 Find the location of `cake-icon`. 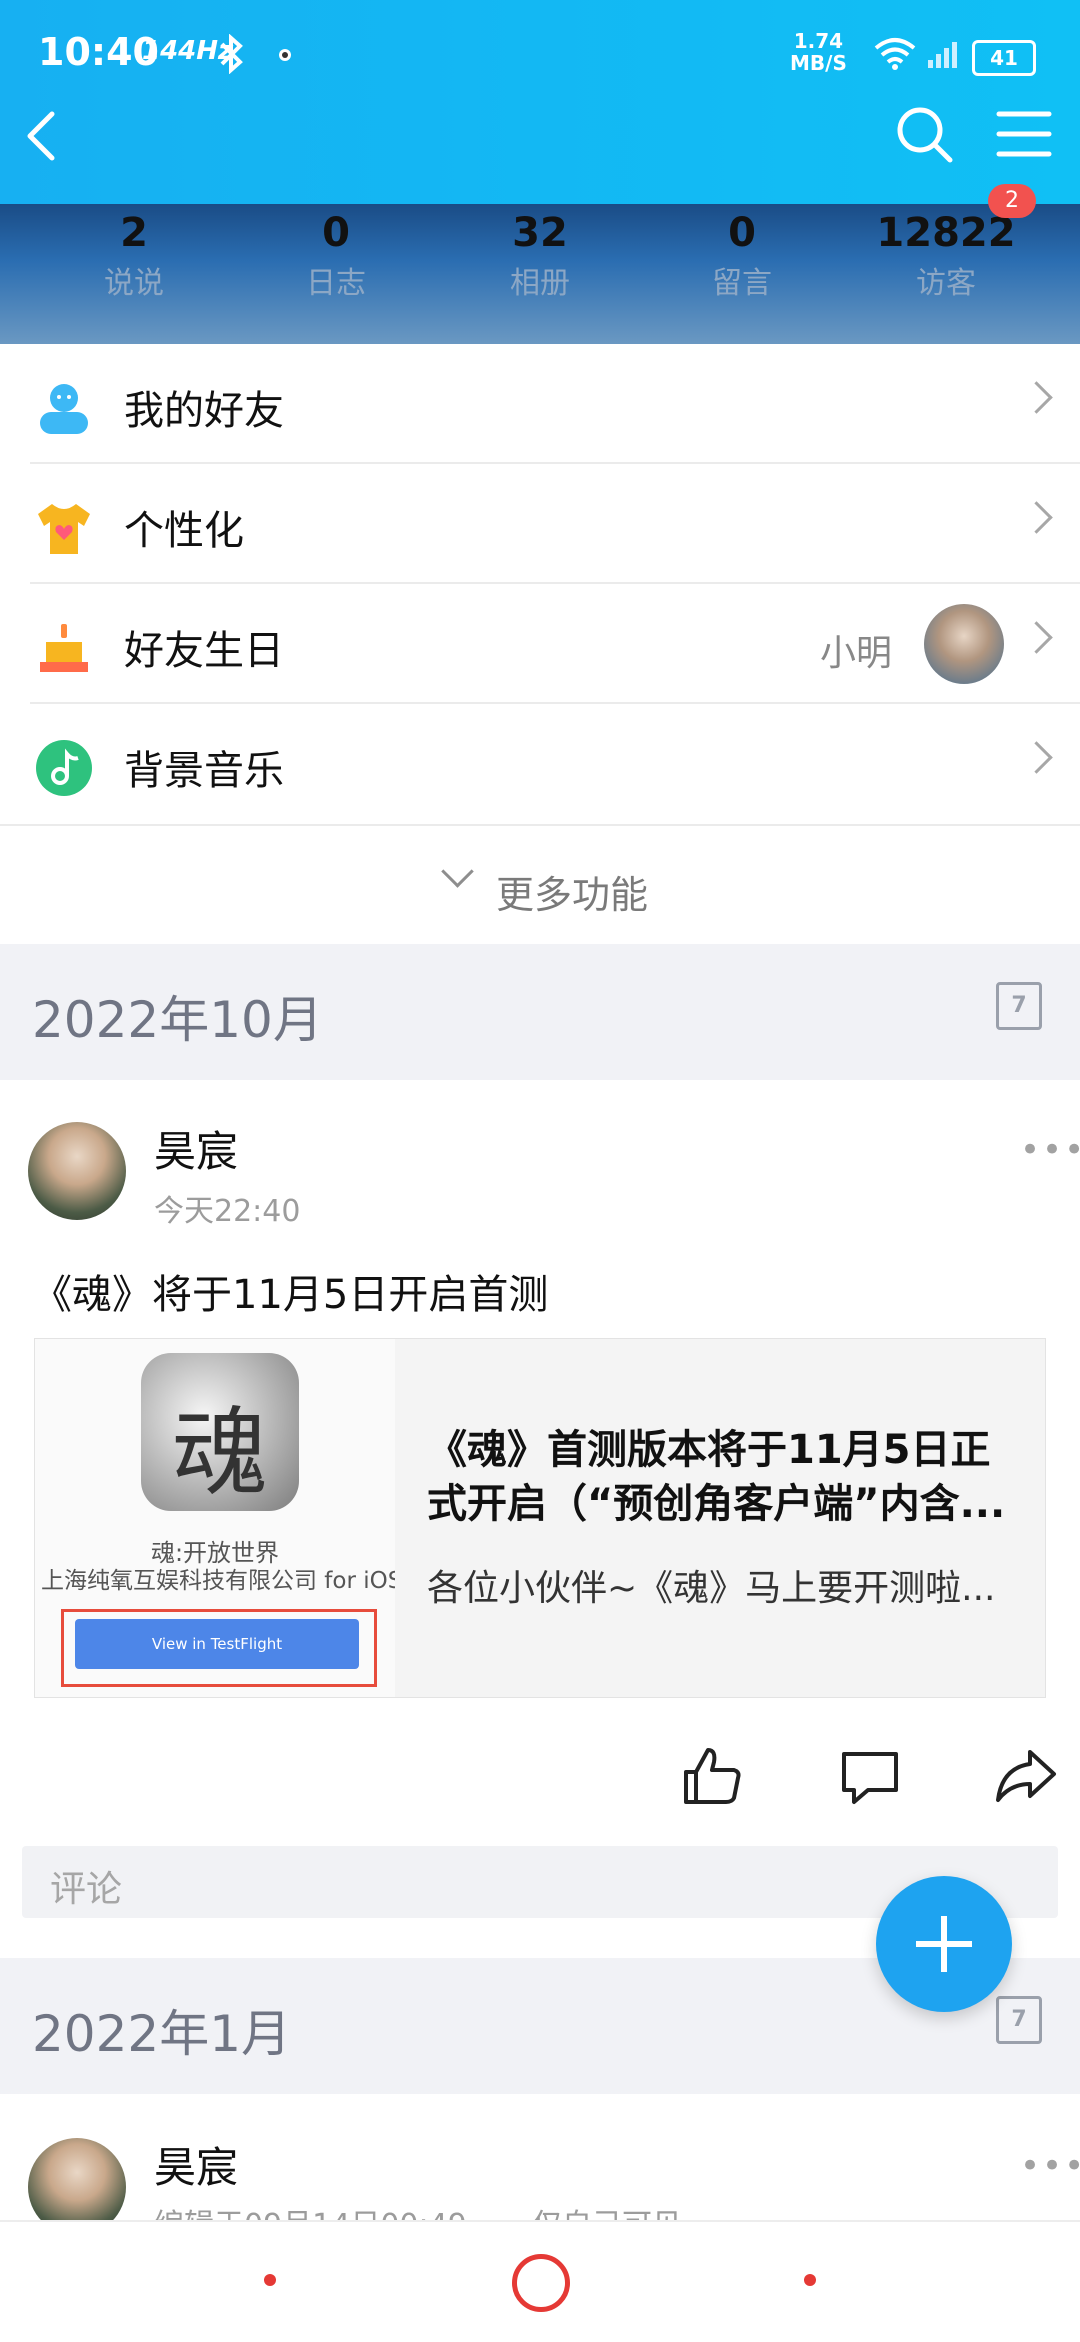

cake-icon is located at coordinates (64, 648).